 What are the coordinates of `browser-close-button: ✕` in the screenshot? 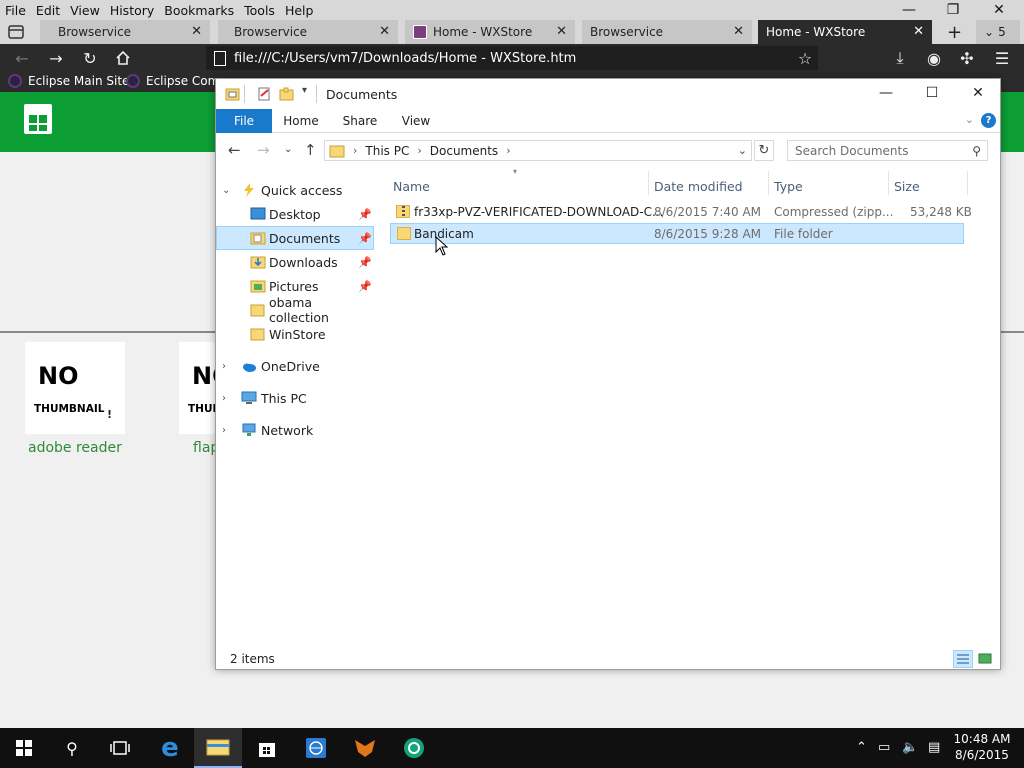 It's located at (999, 10).